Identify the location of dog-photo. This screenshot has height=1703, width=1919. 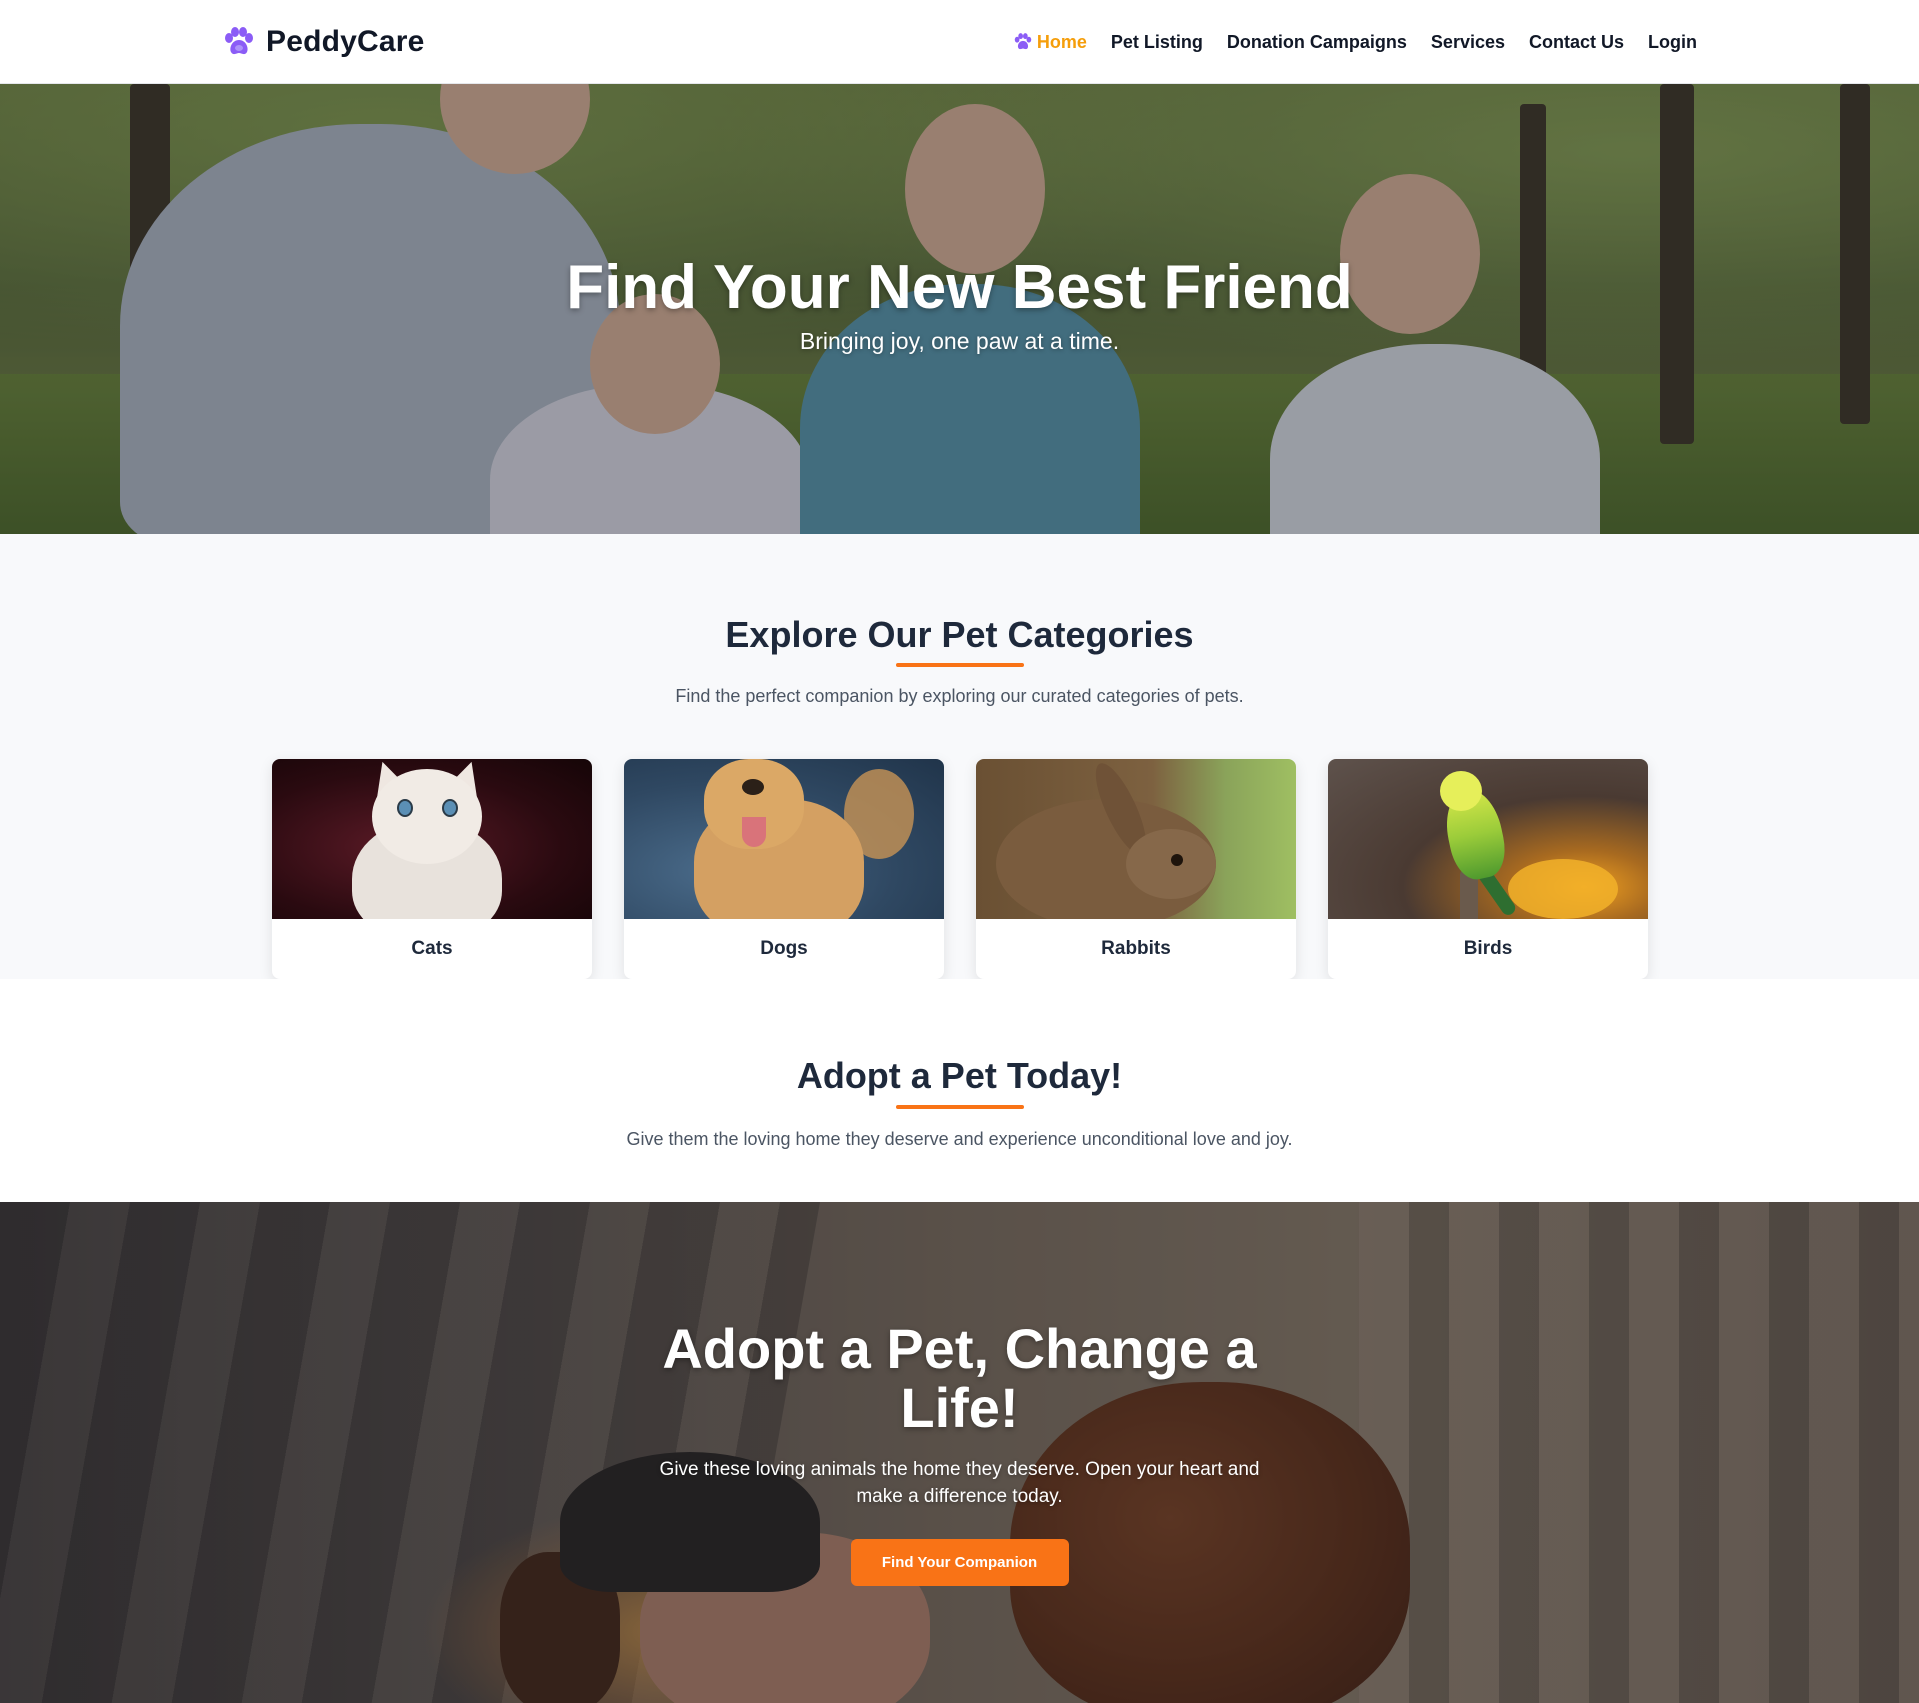
(784, 839).